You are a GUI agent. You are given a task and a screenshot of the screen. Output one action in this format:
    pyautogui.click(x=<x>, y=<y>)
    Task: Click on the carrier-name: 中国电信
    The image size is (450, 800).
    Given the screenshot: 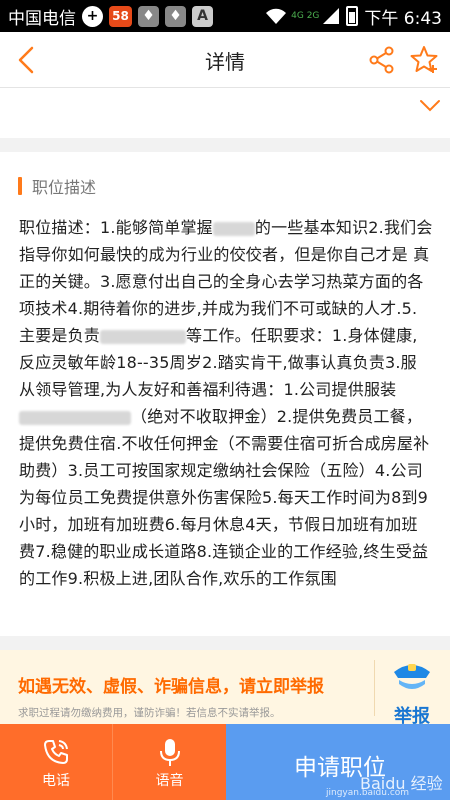 What is the action you would take?
    pyautogui.click(x=42, y=18)
    